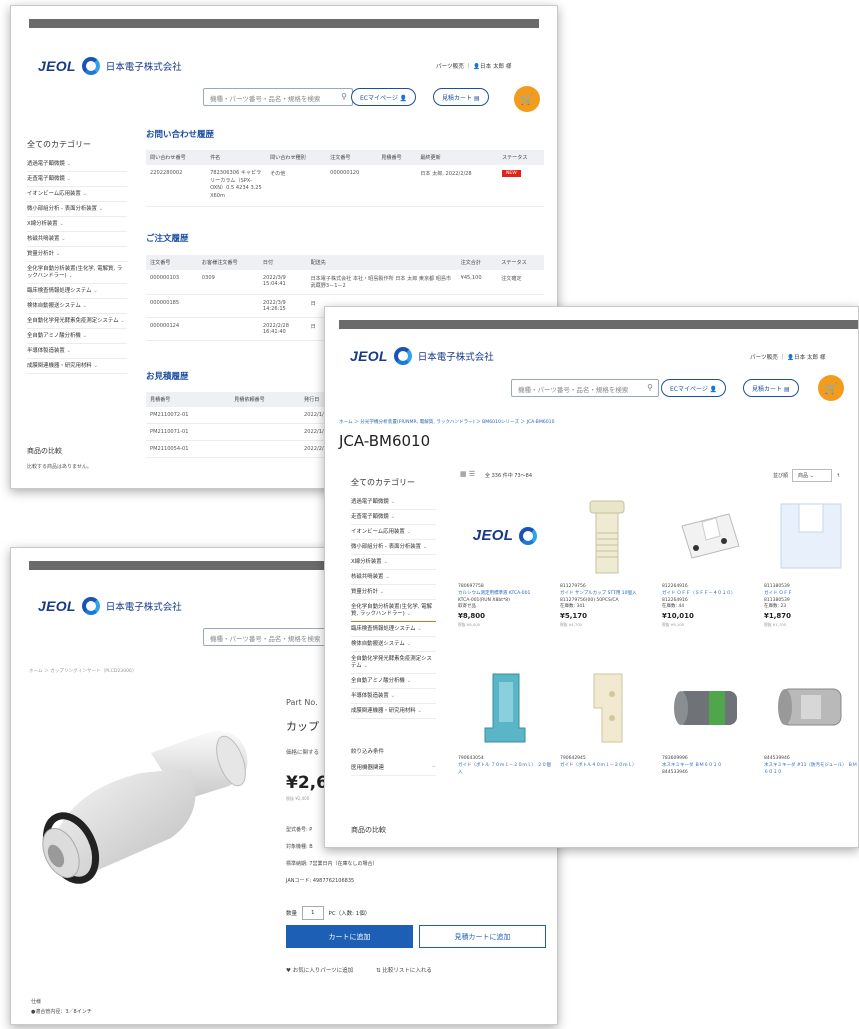 This screenshot has height=1029, width=859. What do you see at coordinates (463, 474) in the screenshot?
I see `grid-view-icon: ▦` at bounding box center [463, 474].